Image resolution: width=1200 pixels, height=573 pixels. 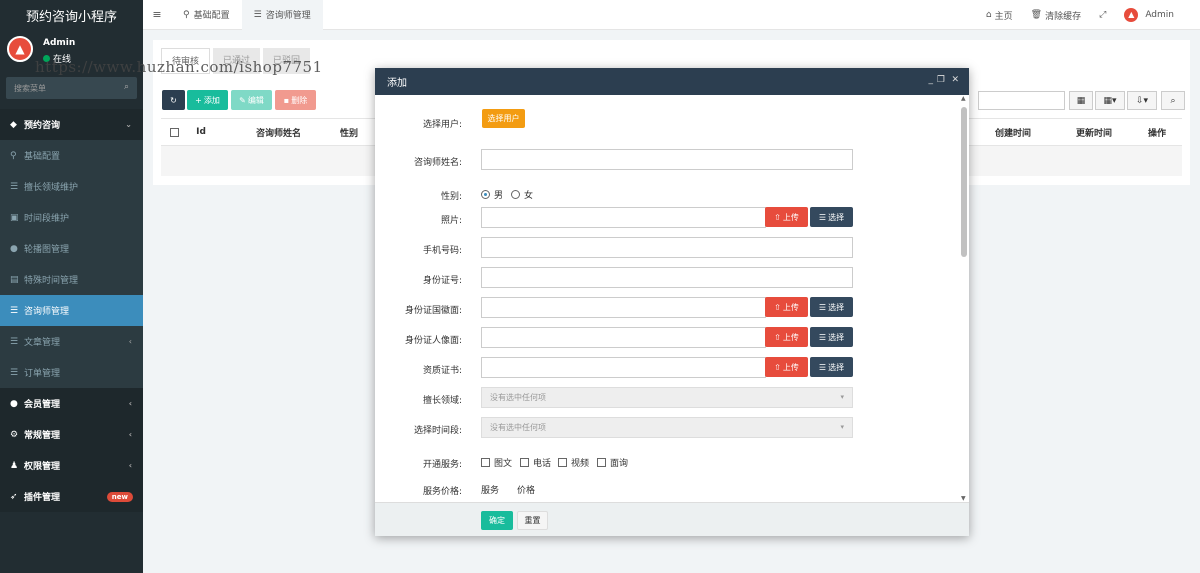 I want to click on phone-input, so click(x=667, y=247).